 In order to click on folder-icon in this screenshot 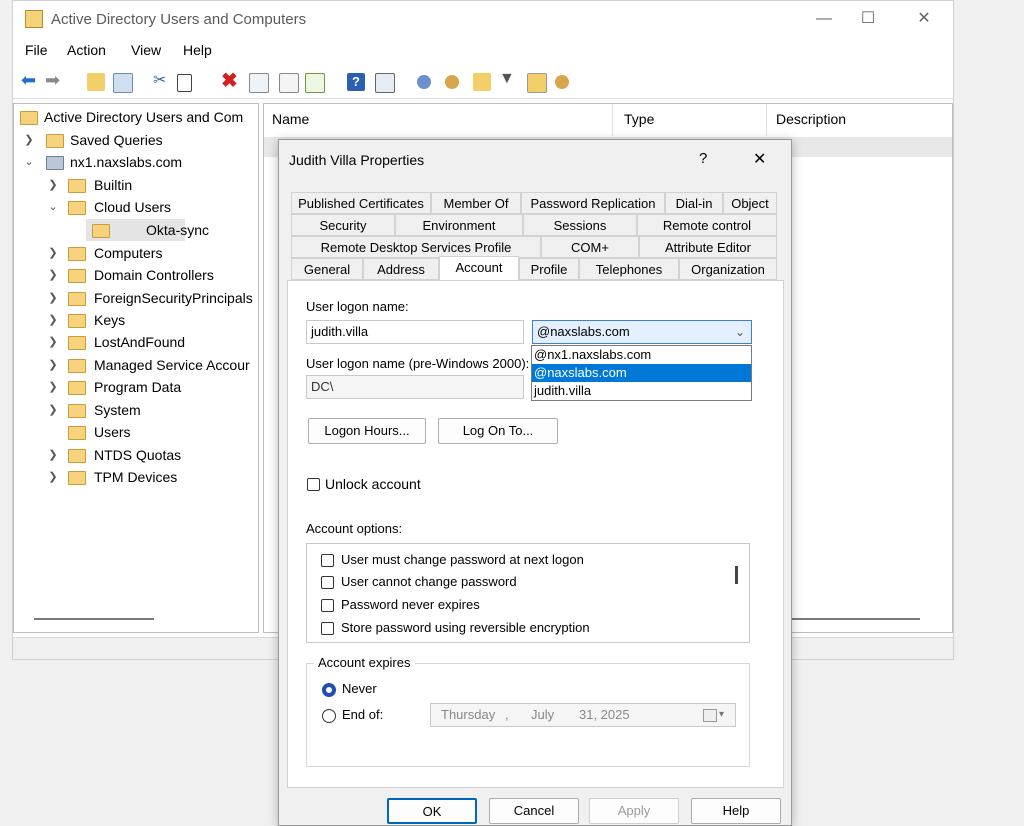, I will do `click(77, 186)`.